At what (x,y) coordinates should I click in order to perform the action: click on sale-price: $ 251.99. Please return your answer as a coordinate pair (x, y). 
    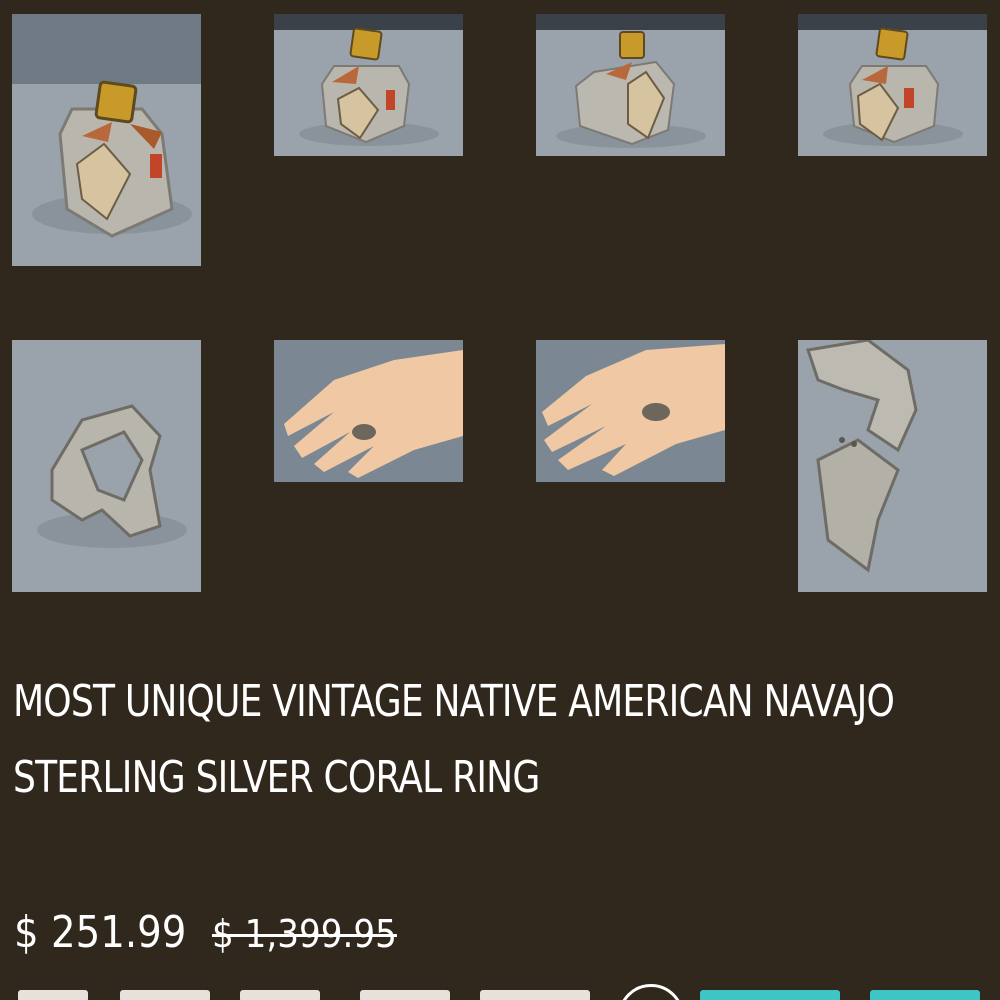
    Looking at the image, I should click on (100, 932).